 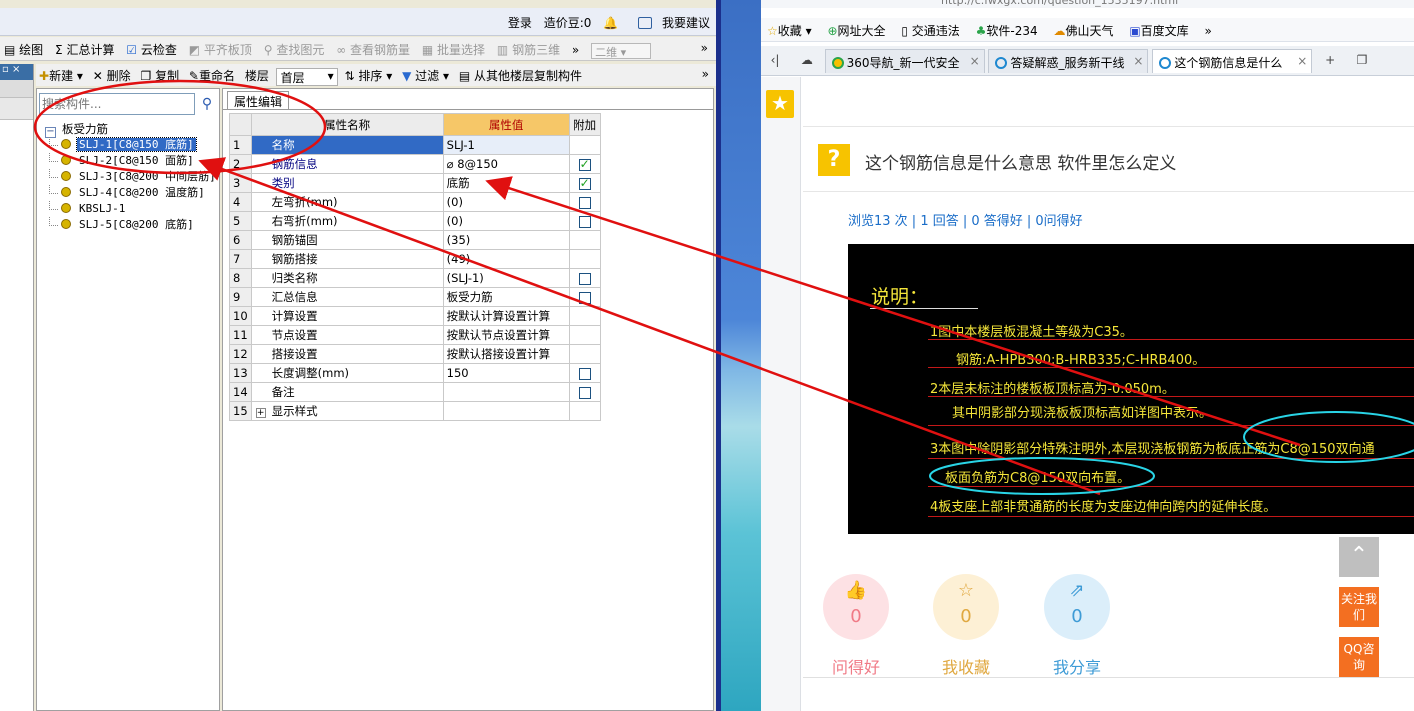 What do you see at coordinates (347, 316) in the screenshot?
I see `property-name: 计算设置` at bounding box center [347, 316].